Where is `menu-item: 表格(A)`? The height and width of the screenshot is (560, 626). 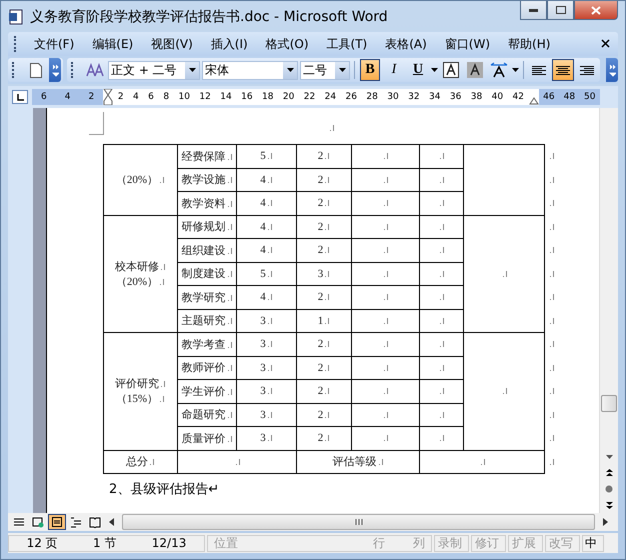 menu-item: 表格(A) is located at coordinates (406, 44).